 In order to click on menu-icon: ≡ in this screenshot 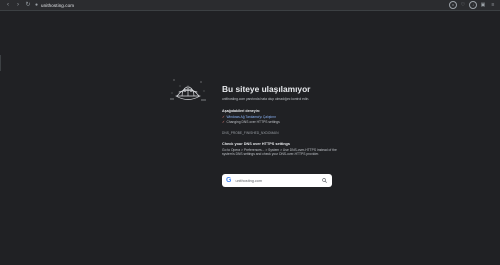, I will do `click(493, 5)`.